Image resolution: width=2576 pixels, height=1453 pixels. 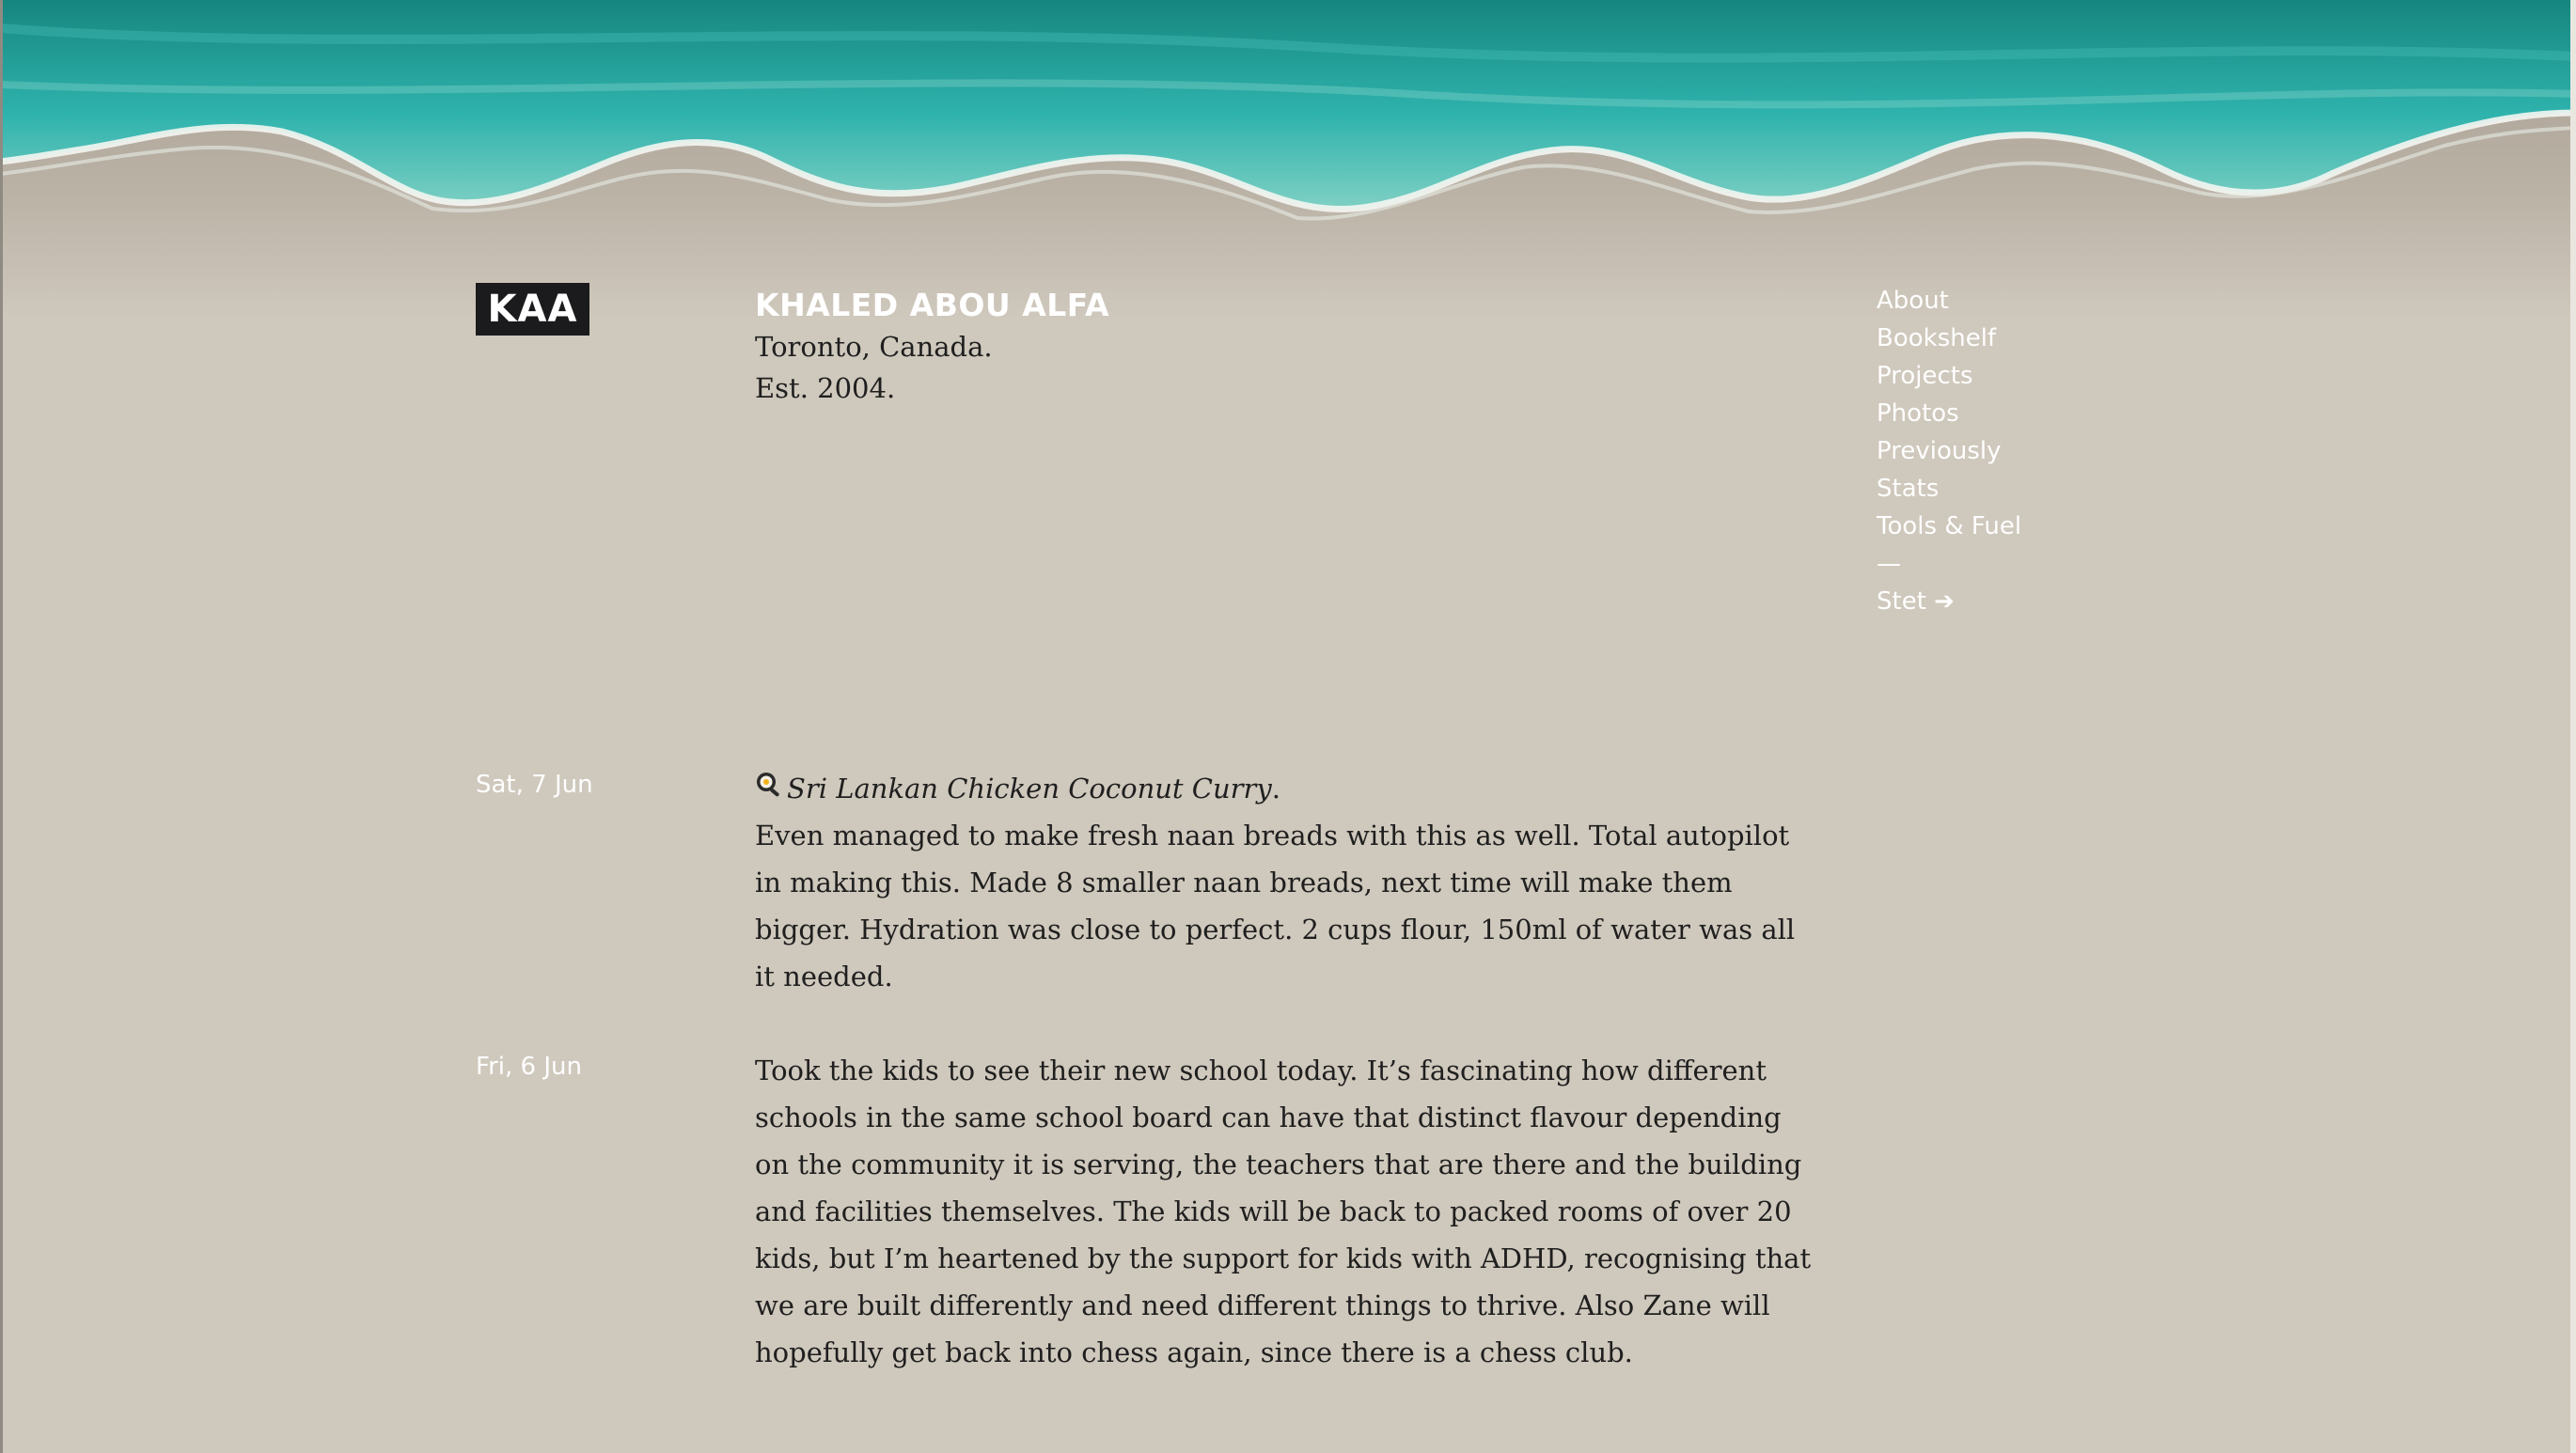 What do you see at coordinates (1949, 601) in the screenshot?
I see `nav-item-stet-link: Stet ➔` at bounding box center [1949, 601].